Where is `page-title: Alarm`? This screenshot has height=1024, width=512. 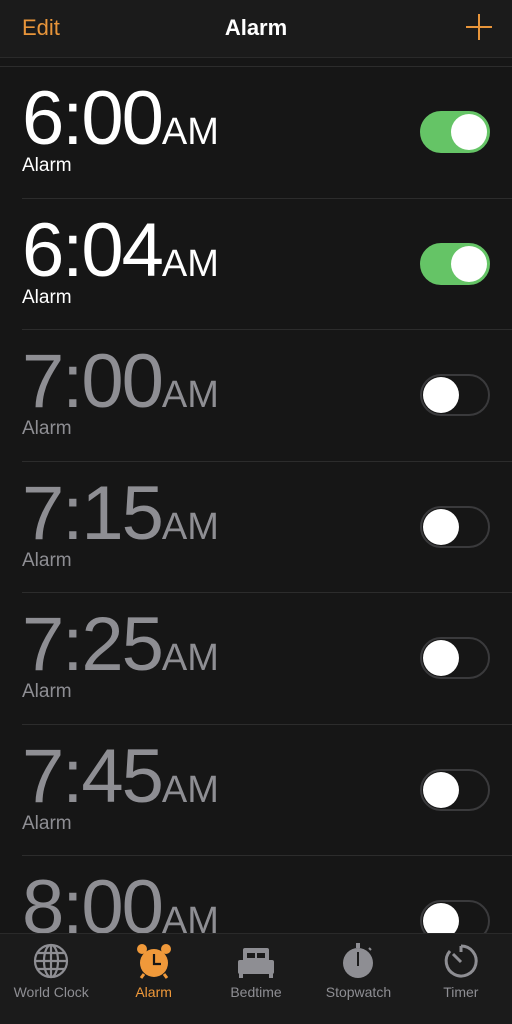 page-title: Alarm is located at coordinates (256, 27).